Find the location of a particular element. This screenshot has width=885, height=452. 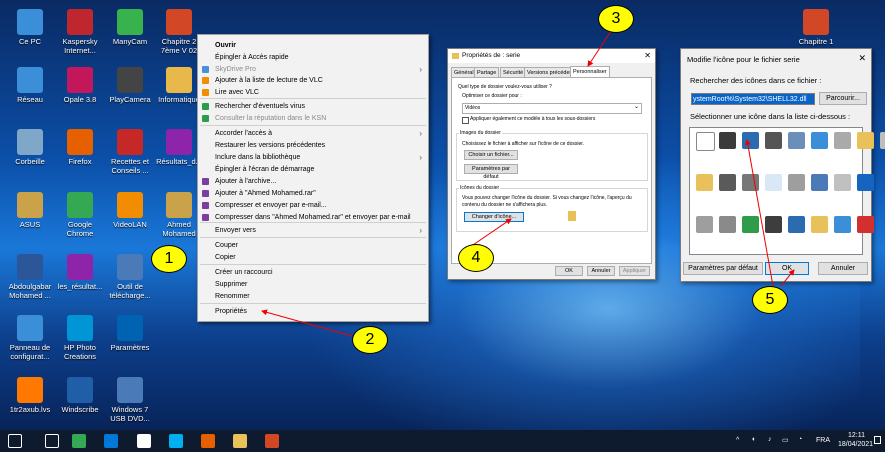

context-menu-item: Épingler à l'écran de démarrage is located at coordinates (313, 169).